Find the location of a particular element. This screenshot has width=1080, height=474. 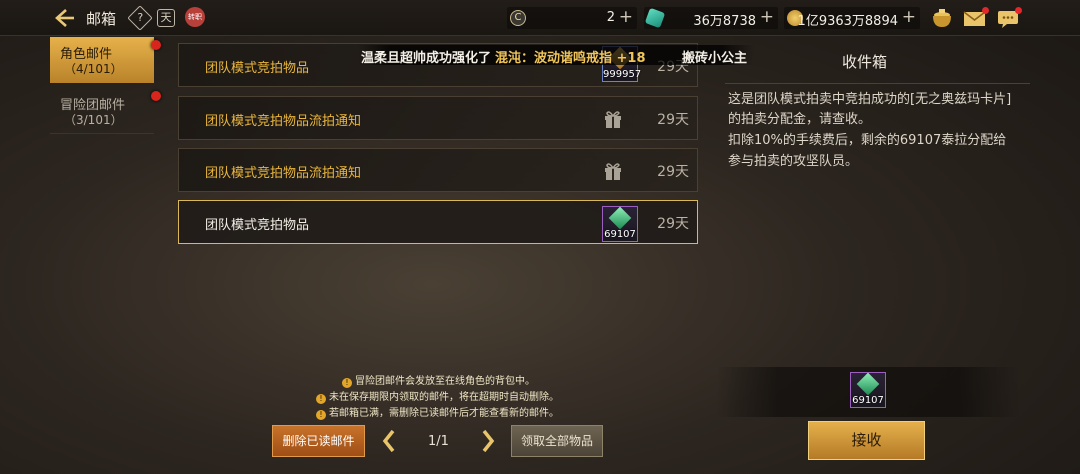

detail-line: 这是团队模式拍卖中竞拍成功的[无之奥兹玛卡片] is located at coordinates (870, 99).